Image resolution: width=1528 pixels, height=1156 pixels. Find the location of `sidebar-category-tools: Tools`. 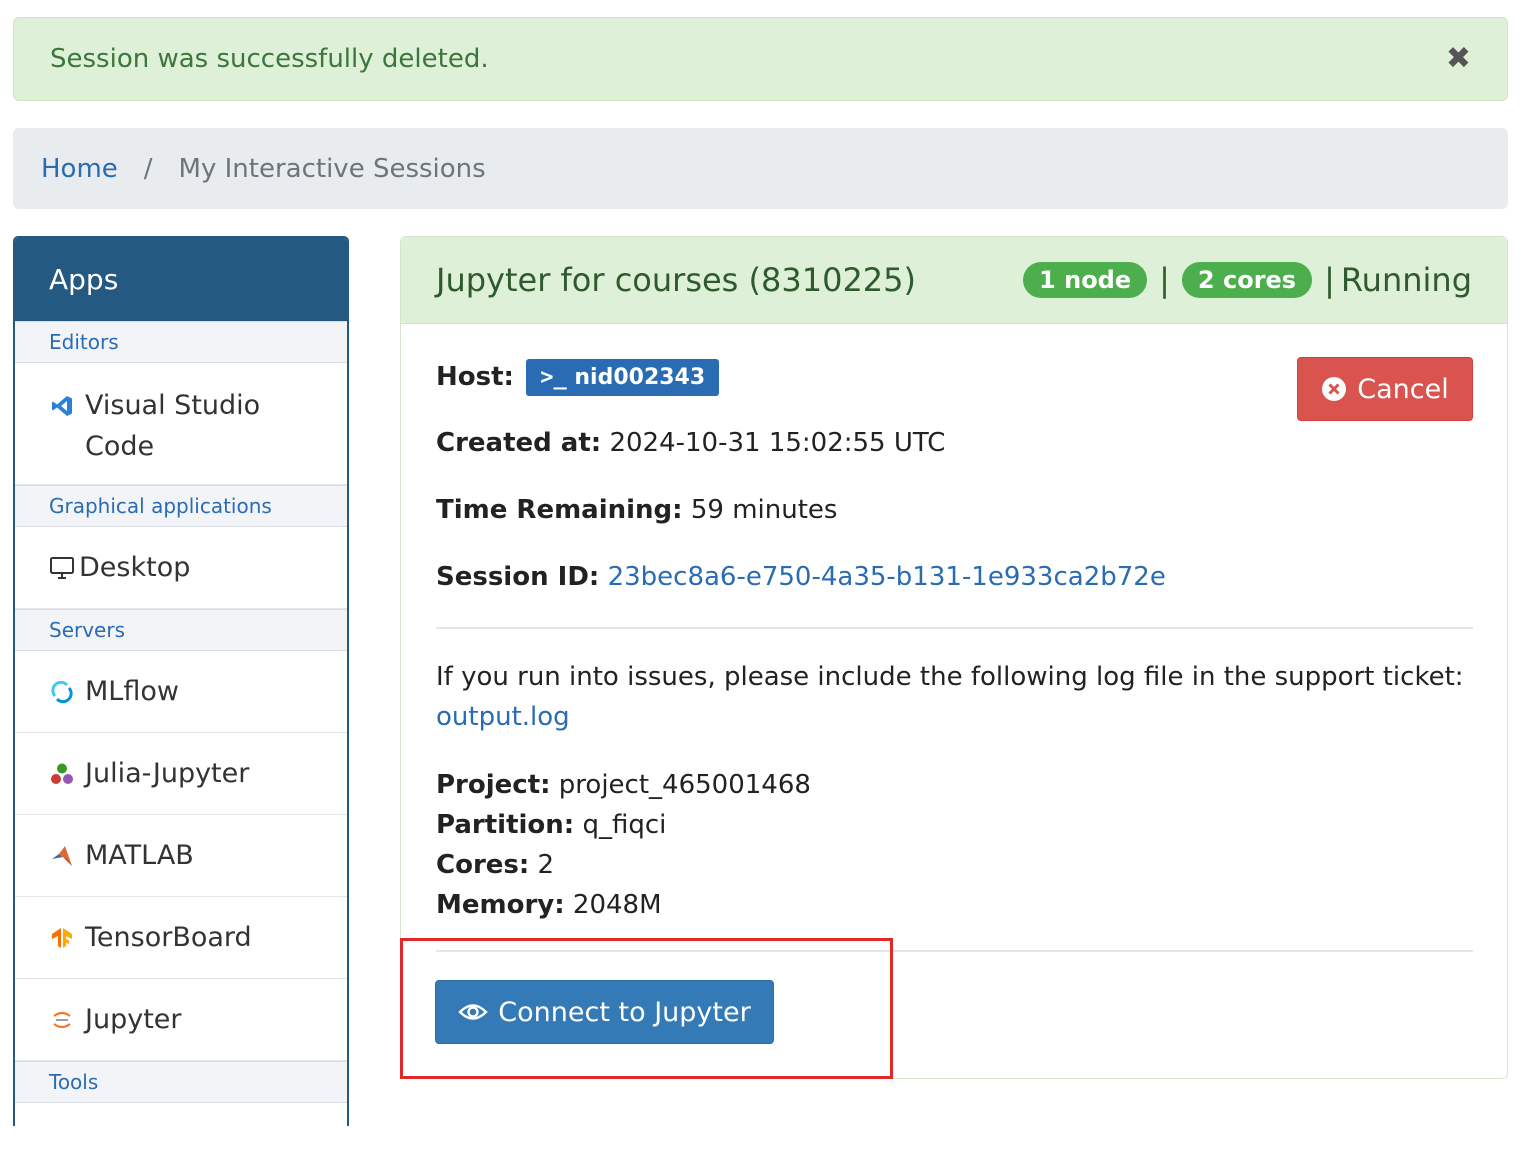

sidebar-category-tools: Tools is located at coordinates (181, 1082).